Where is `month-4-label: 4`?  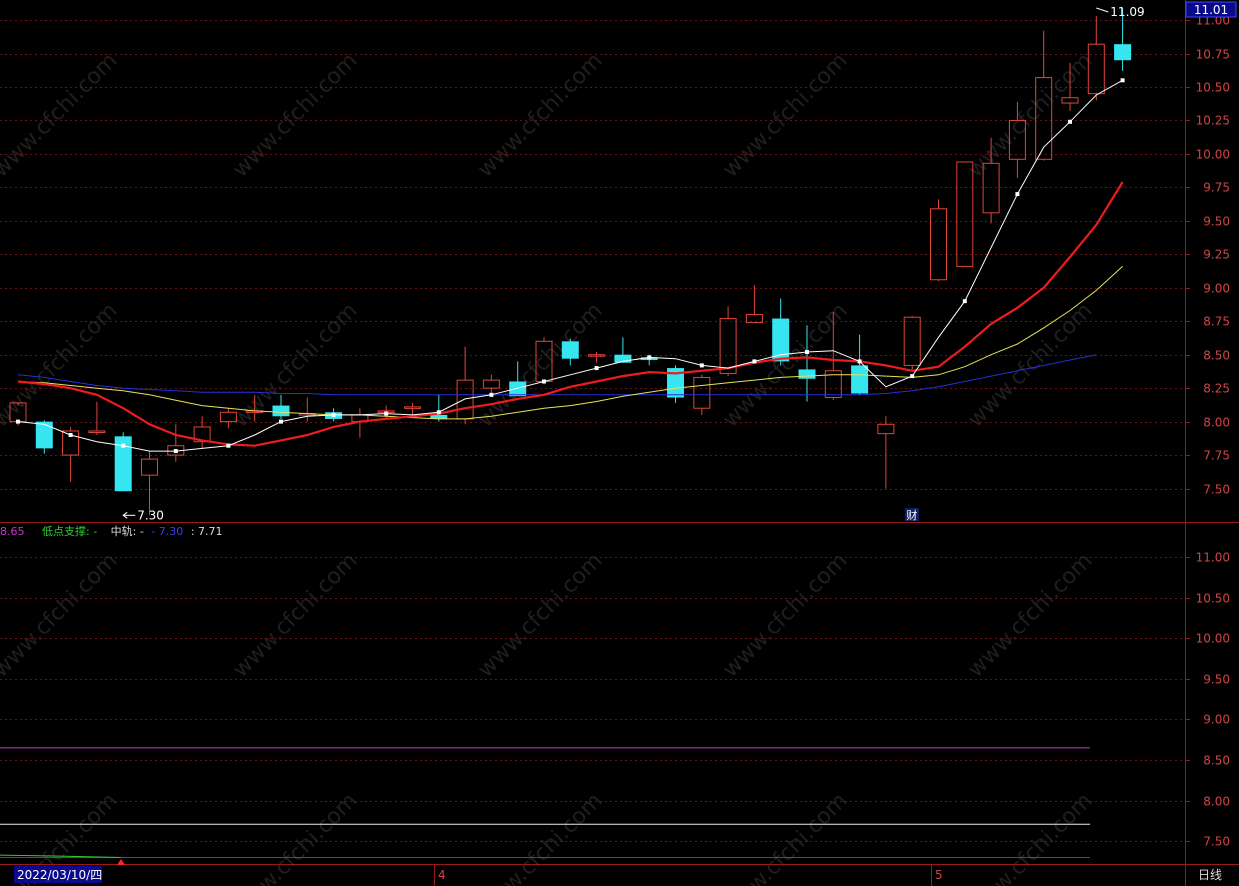 month-4-label: 4 is located at coordinates (442, 875).